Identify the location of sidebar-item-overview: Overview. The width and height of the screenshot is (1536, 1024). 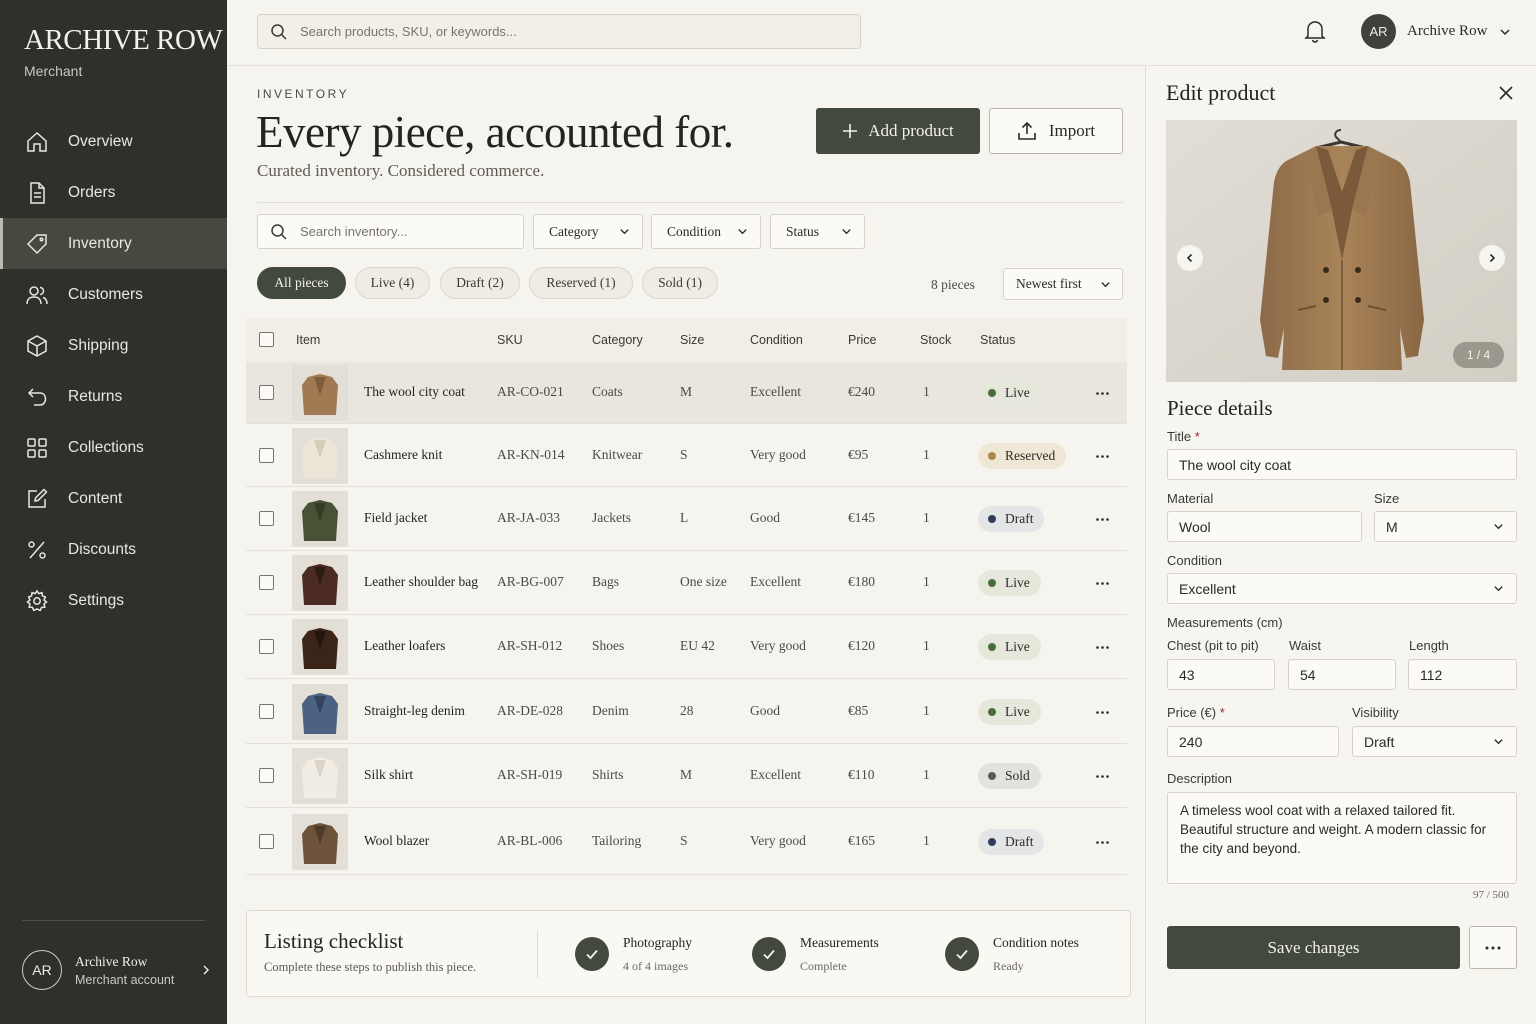
(113, 141).